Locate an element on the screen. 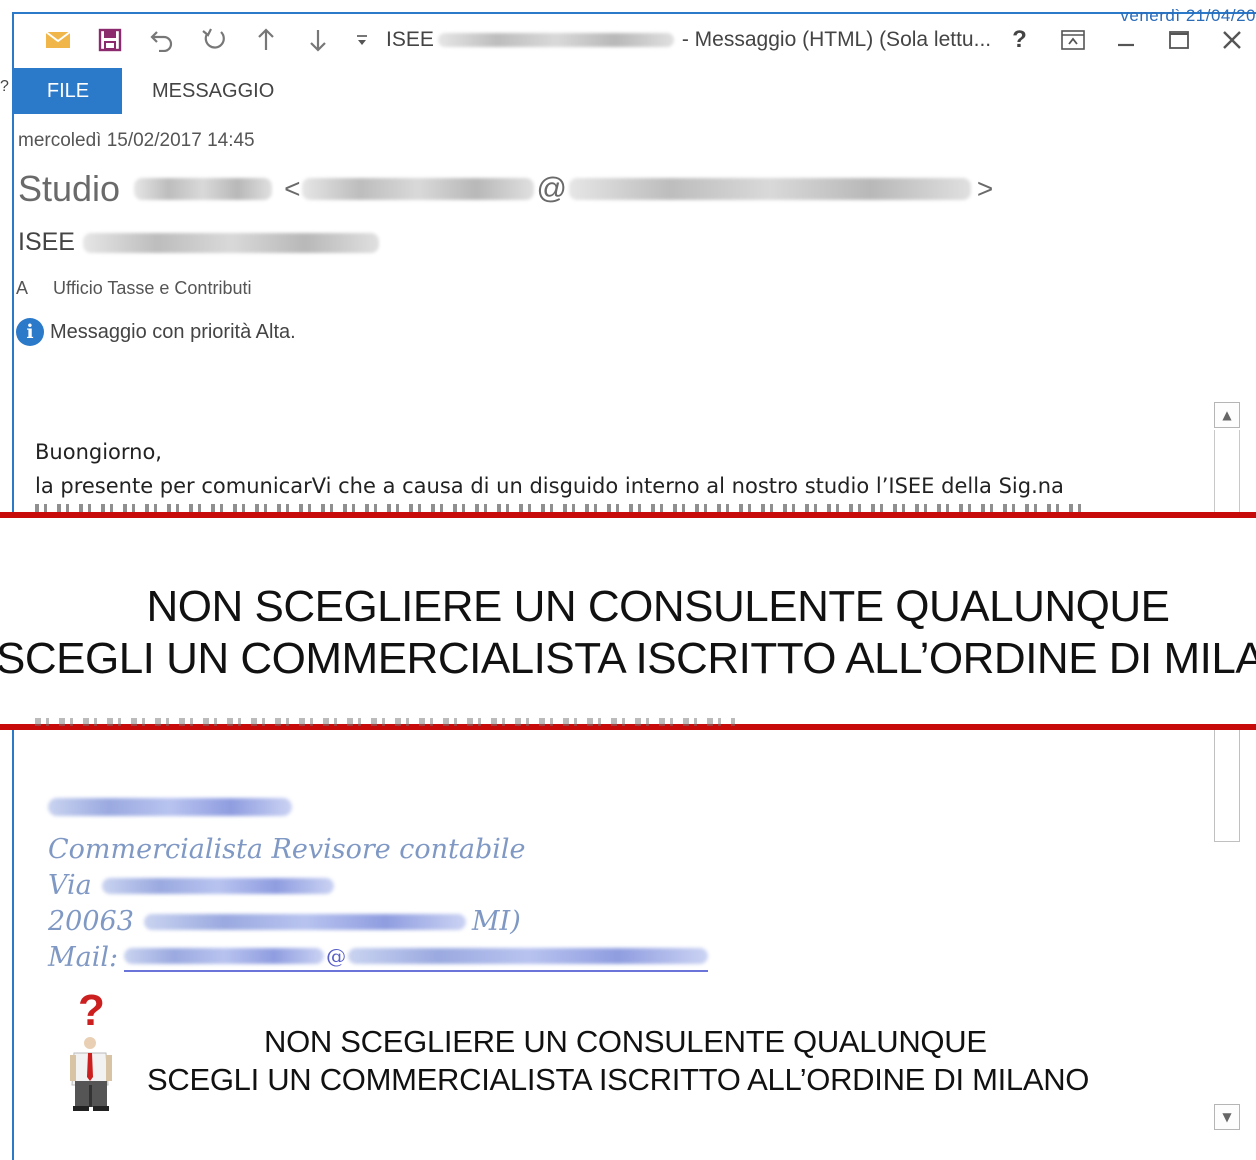  minimize-button is located at coordinates (1125, 40).